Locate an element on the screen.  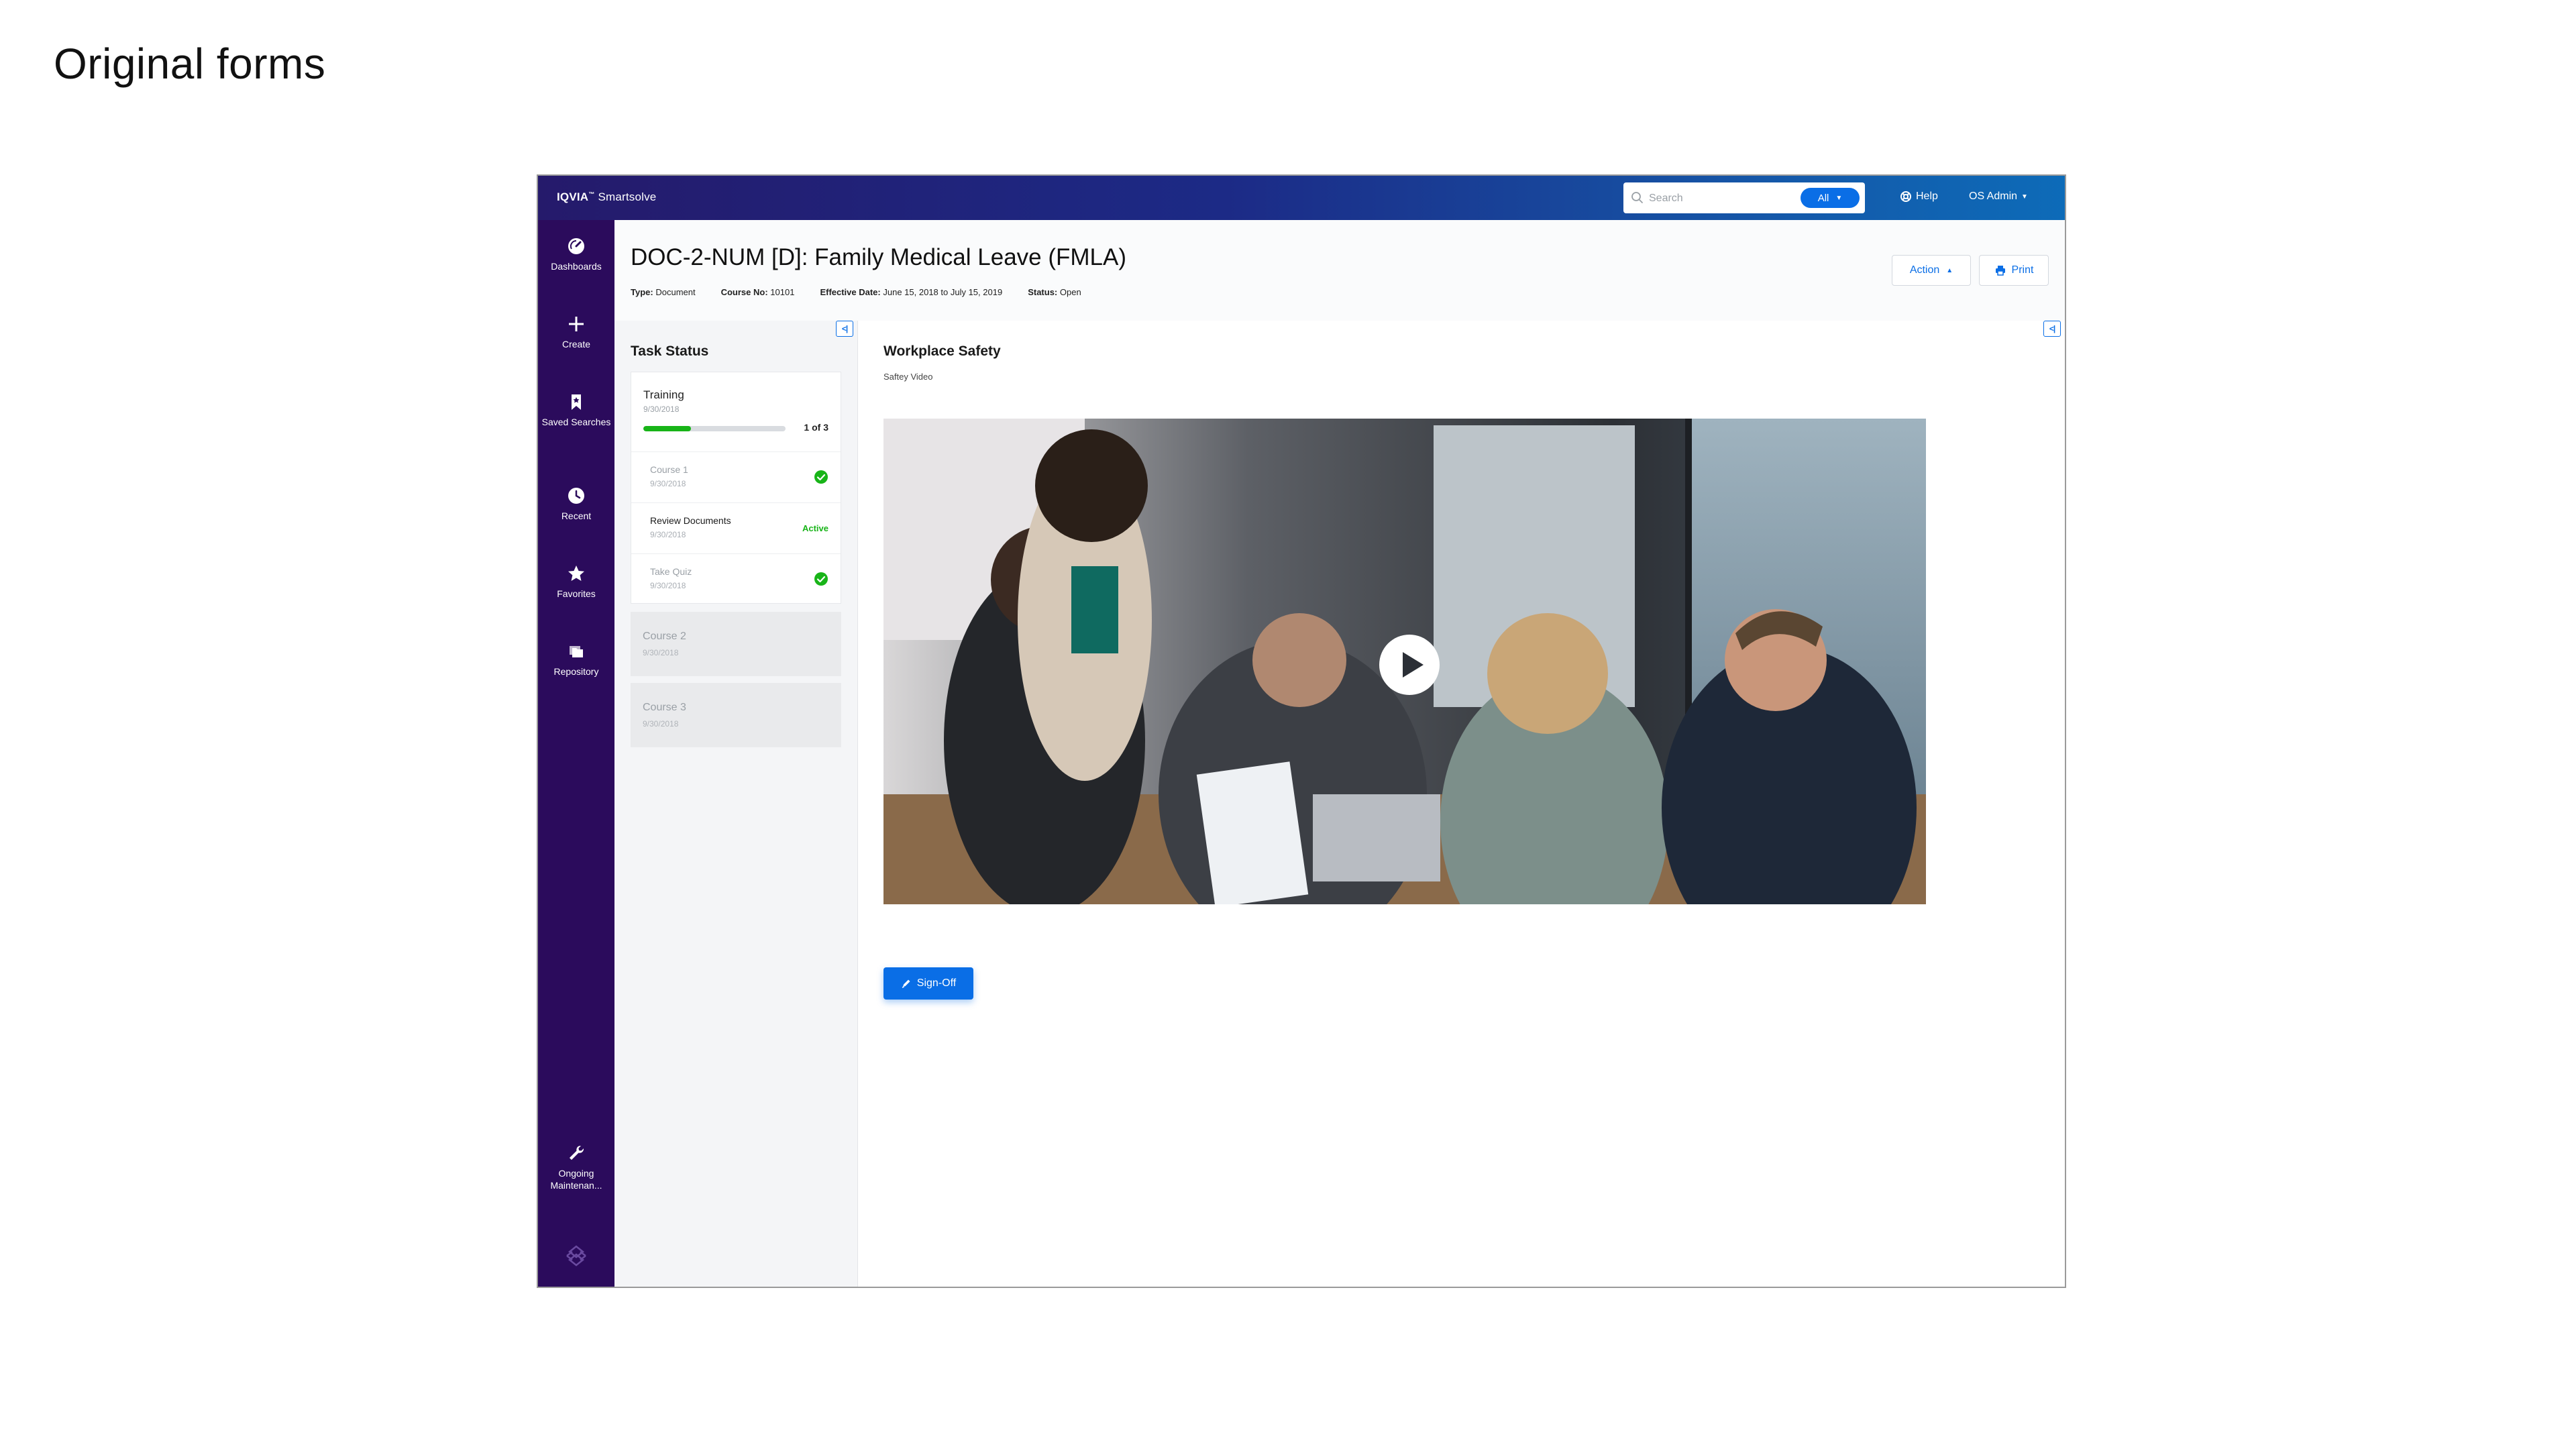
user-name: OS Admin is located at coordinates (1993, 196).